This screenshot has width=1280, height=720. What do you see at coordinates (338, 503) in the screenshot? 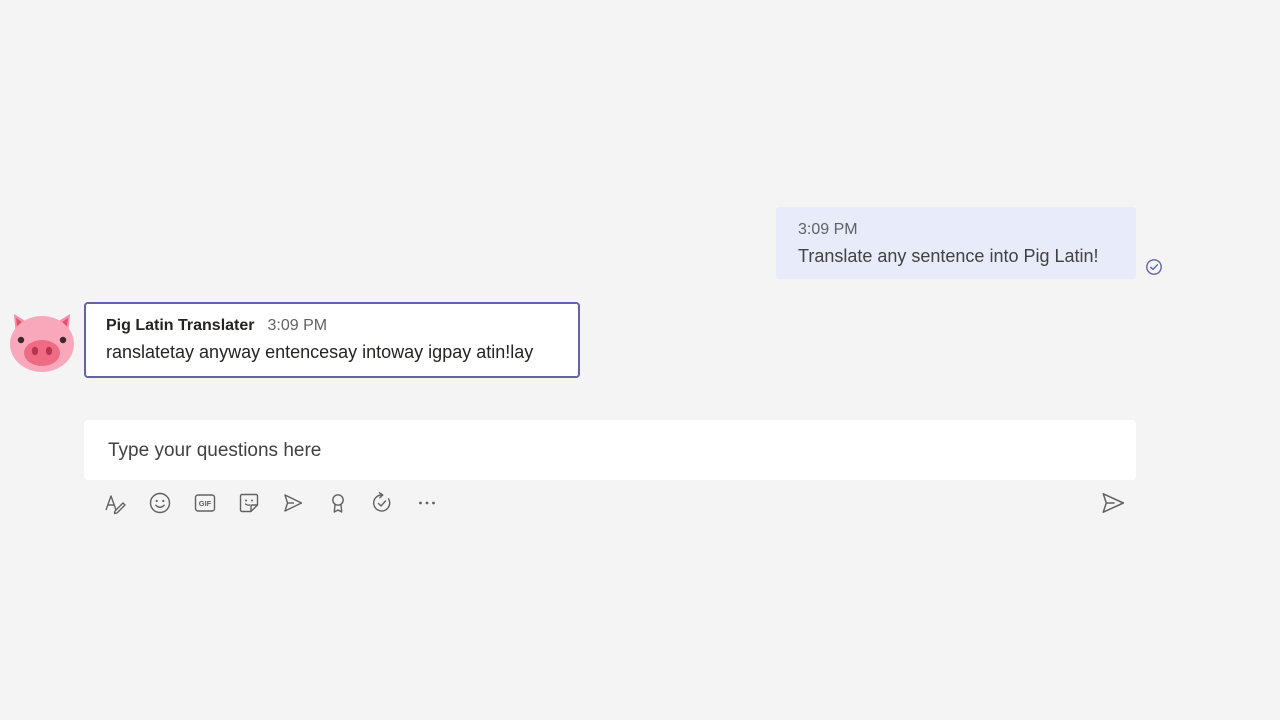
I see `praise-icon` at bounding box center [338, 503].